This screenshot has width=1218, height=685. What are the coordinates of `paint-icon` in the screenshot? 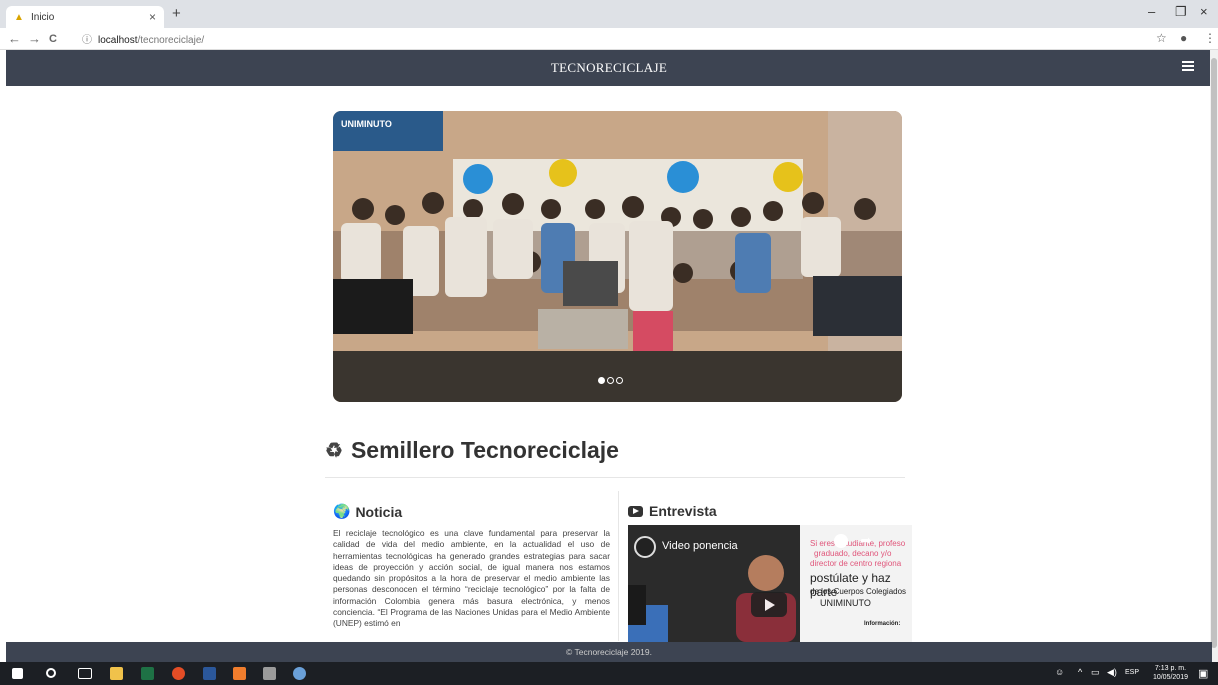 It's located at (299, 673).